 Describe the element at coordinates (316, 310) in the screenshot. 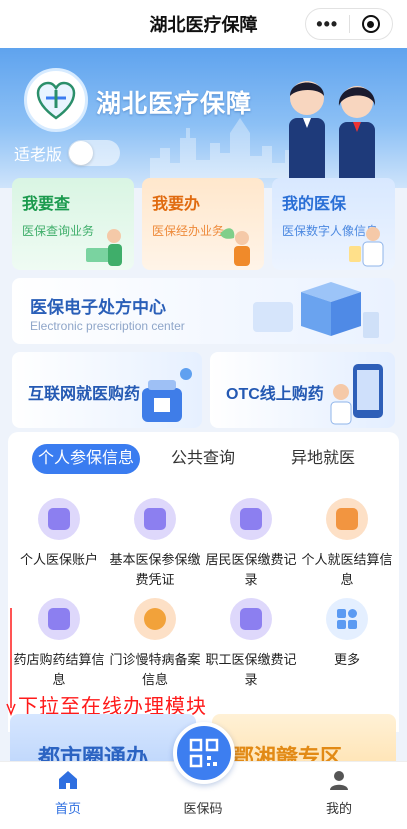

I see `prescription-cube-illustration-icon` at that location.